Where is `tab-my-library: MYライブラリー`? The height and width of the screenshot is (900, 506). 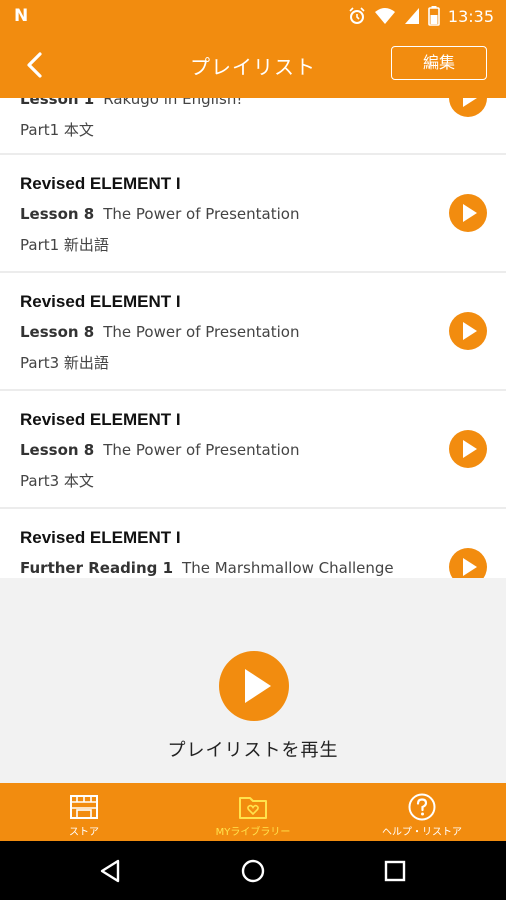
tab-my-library: MYライブラリー is located at coordinates (253, 812).